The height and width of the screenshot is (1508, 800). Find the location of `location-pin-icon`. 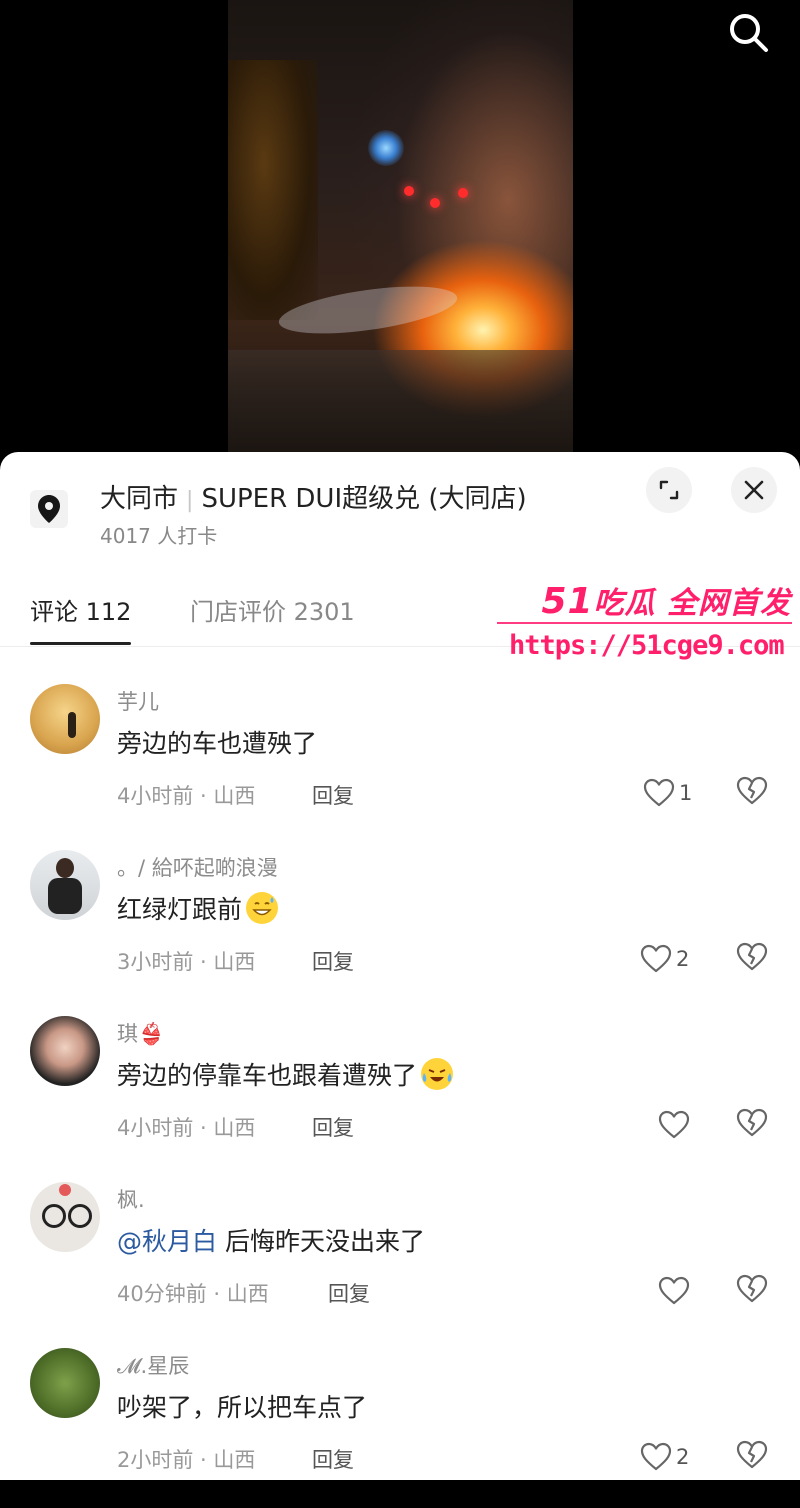

location-pin-icon is located at coordinates (49, 509).